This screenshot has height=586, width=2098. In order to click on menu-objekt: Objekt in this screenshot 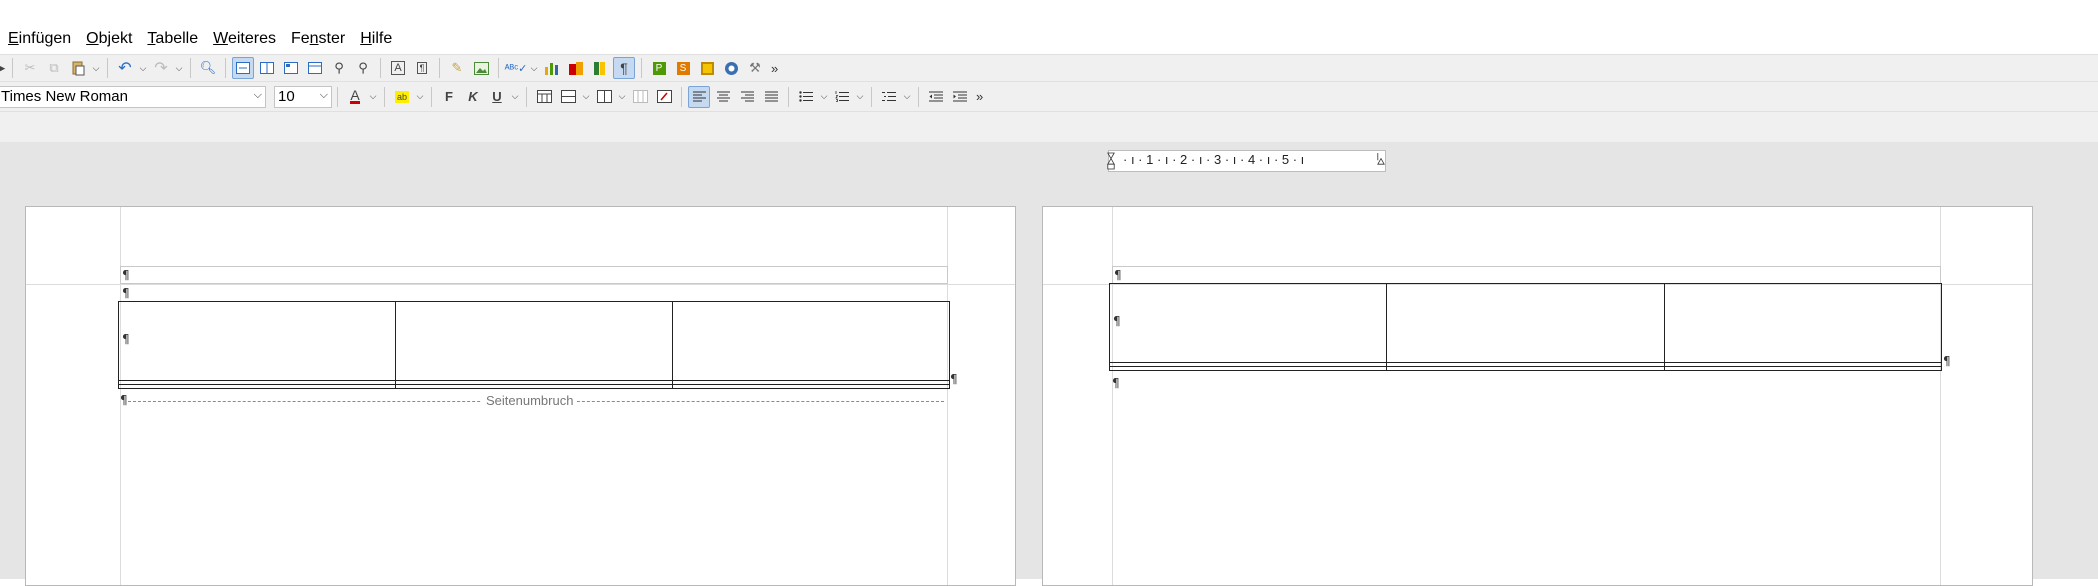, I will do `click(109, 39)`.